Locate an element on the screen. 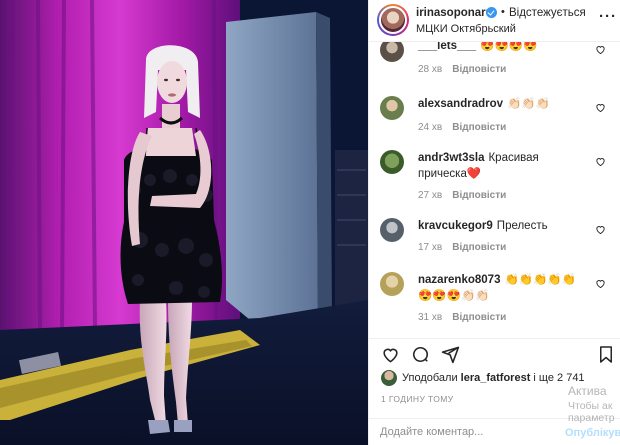 This screenshot has width=620, height=445. comment-content: Прелесть is located at coordinates (522, 226).